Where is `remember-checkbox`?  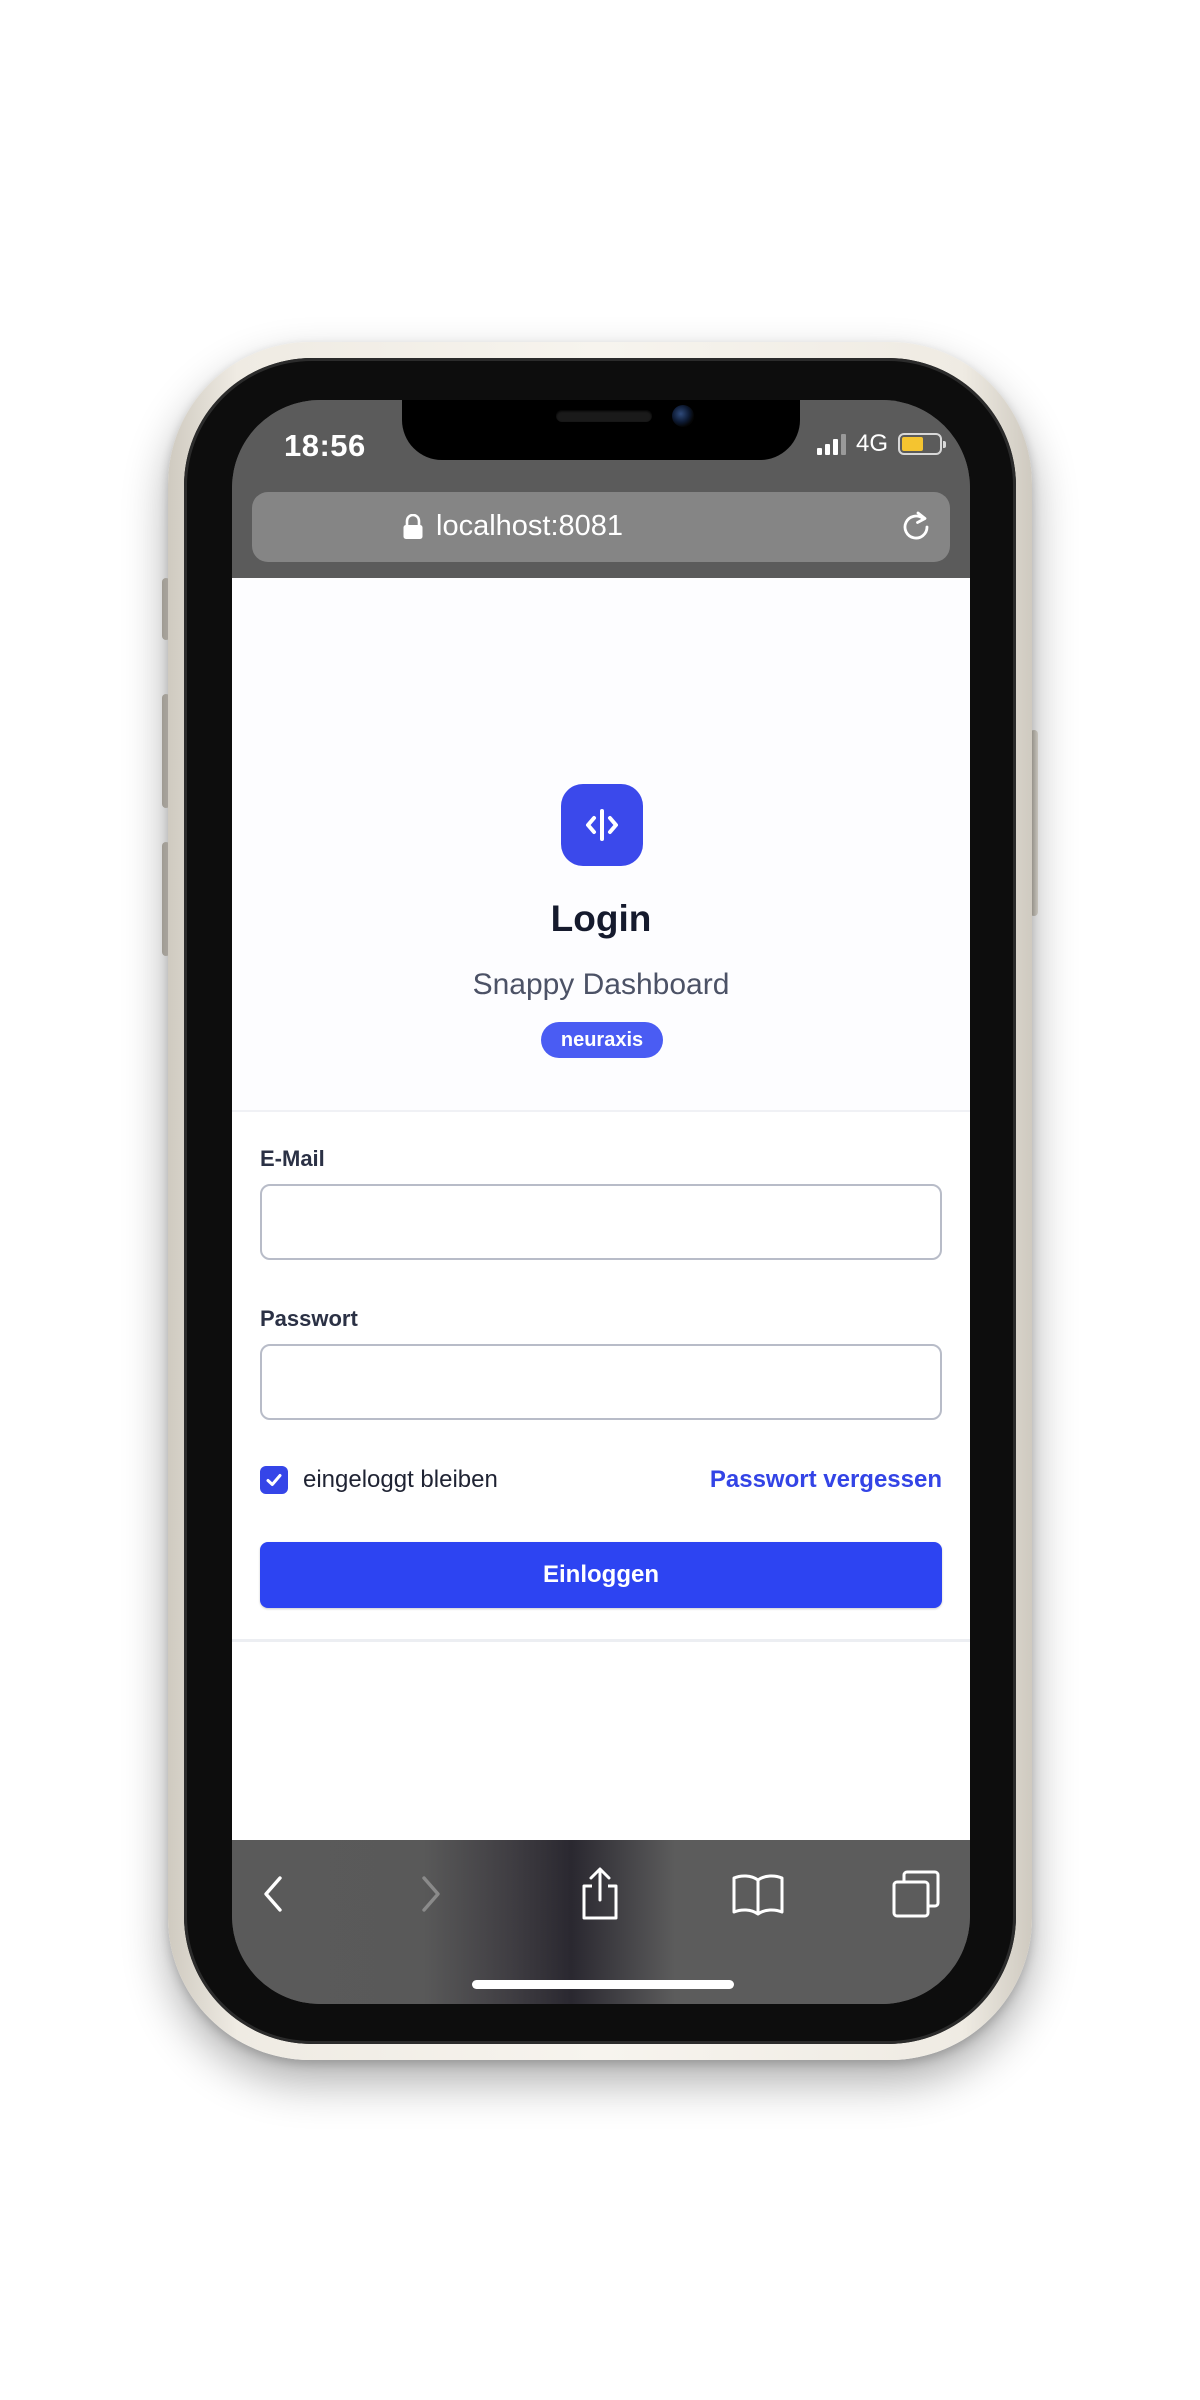 remember-checkbox is located at coordinates (274, 1480).